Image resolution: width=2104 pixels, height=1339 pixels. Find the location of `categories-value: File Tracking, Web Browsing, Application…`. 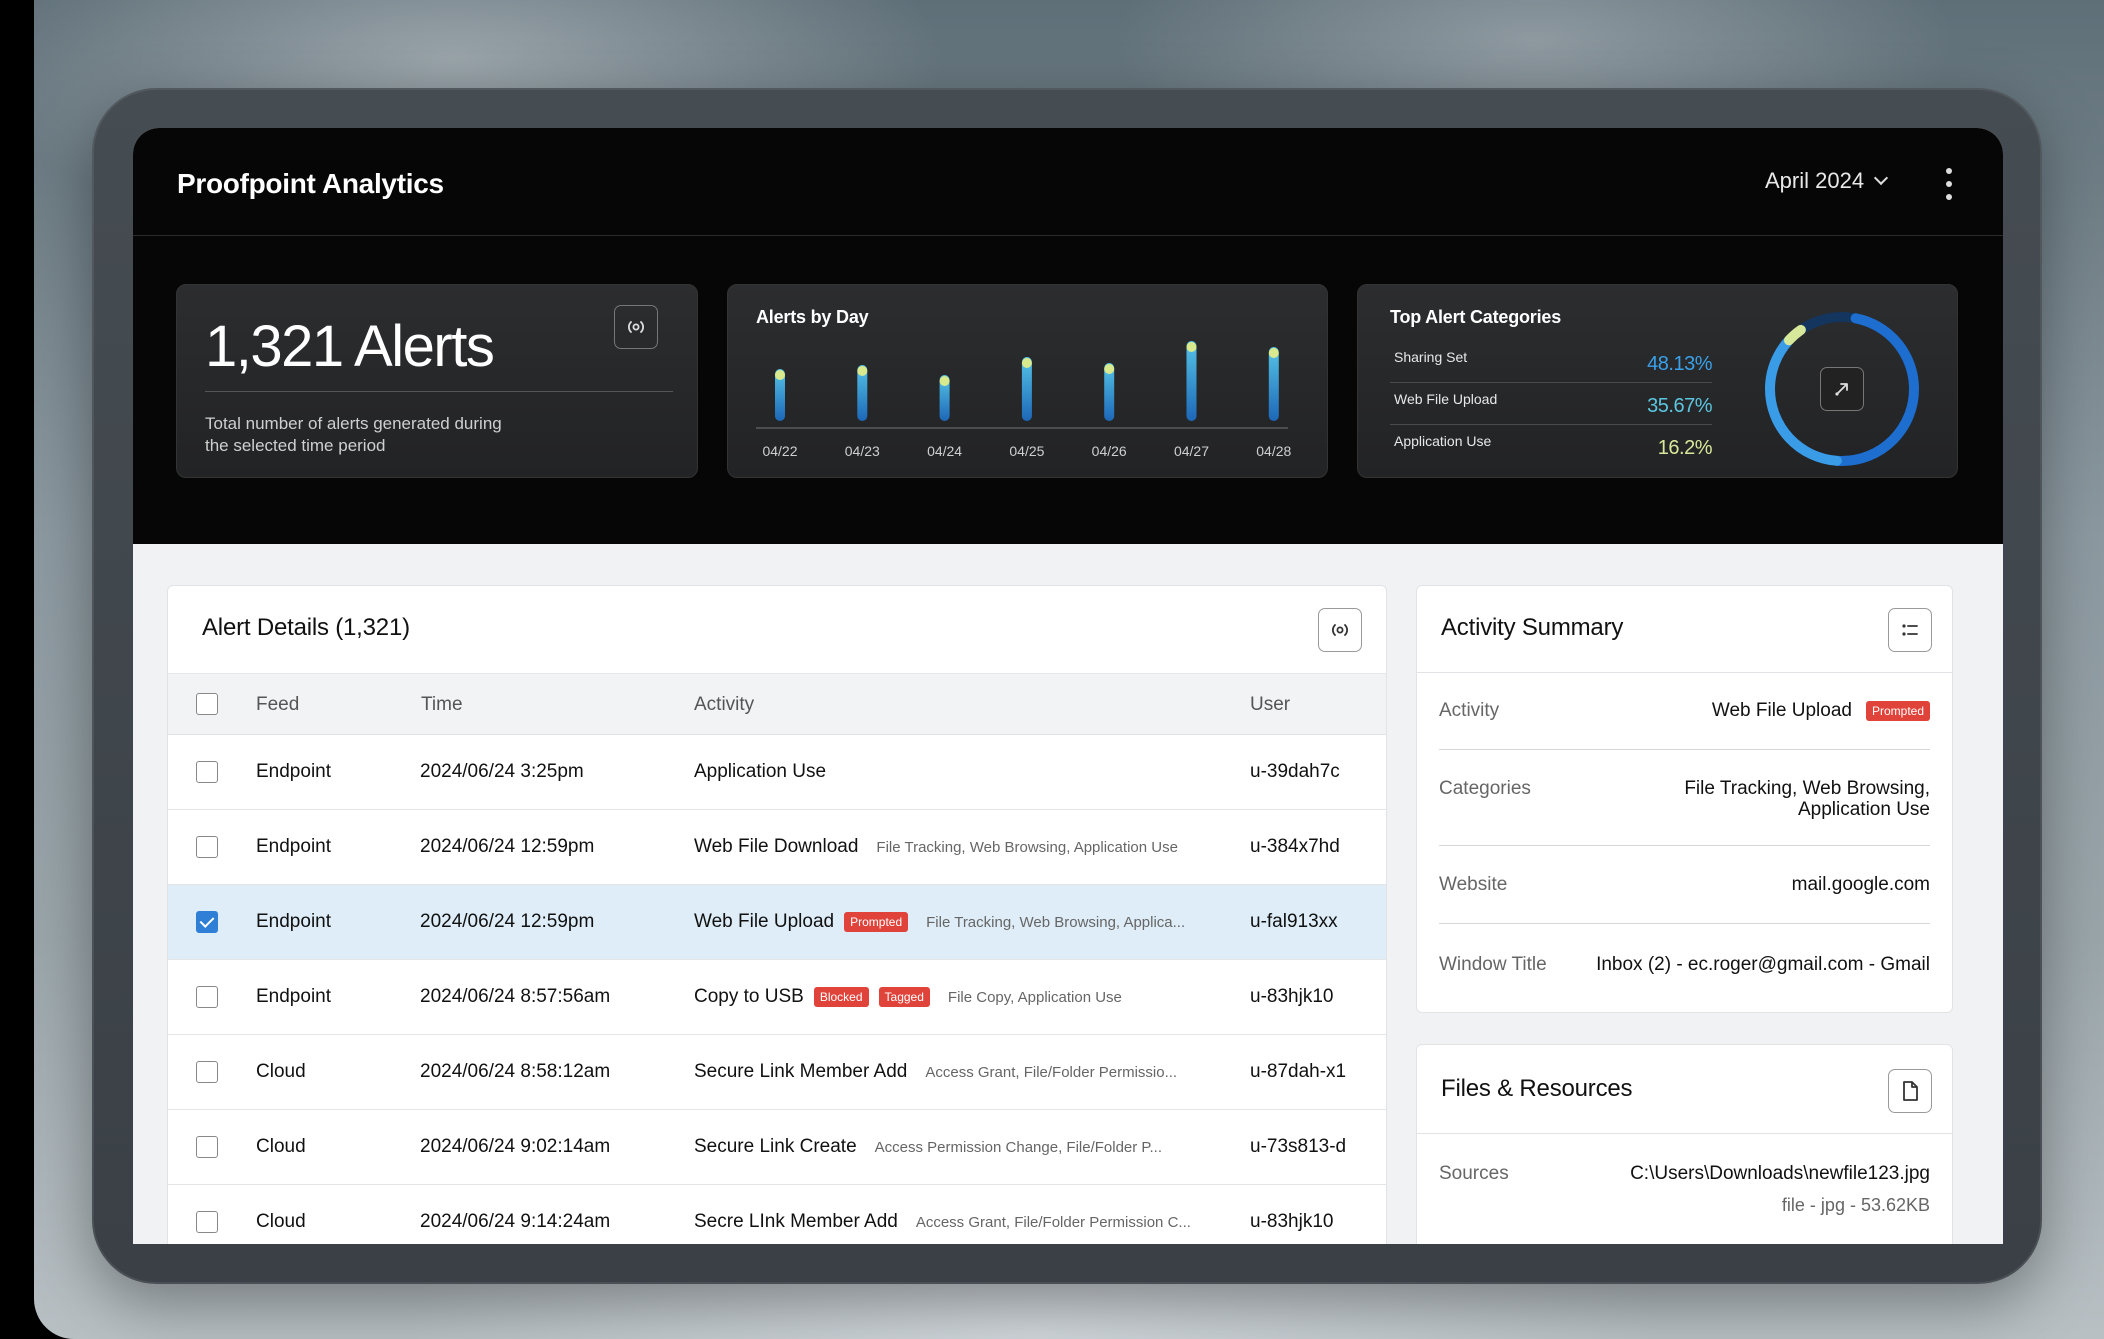

categories-value: File Tracking, Web Browsing, Application… is located at coordinates (1807, 799).